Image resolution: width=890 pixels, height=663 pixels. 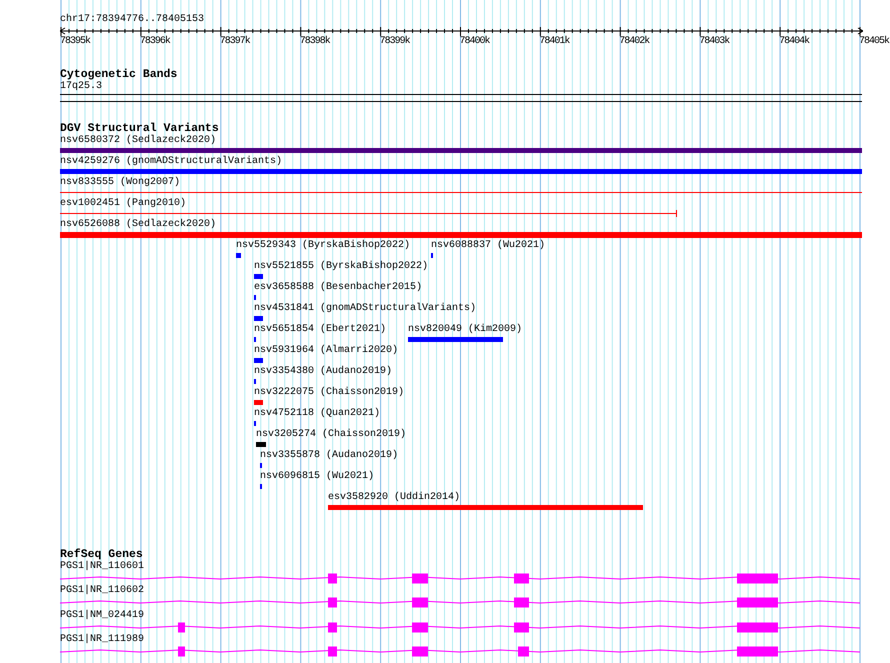 I want to click on tick-label: 78402k, so click(x=634, y=42).